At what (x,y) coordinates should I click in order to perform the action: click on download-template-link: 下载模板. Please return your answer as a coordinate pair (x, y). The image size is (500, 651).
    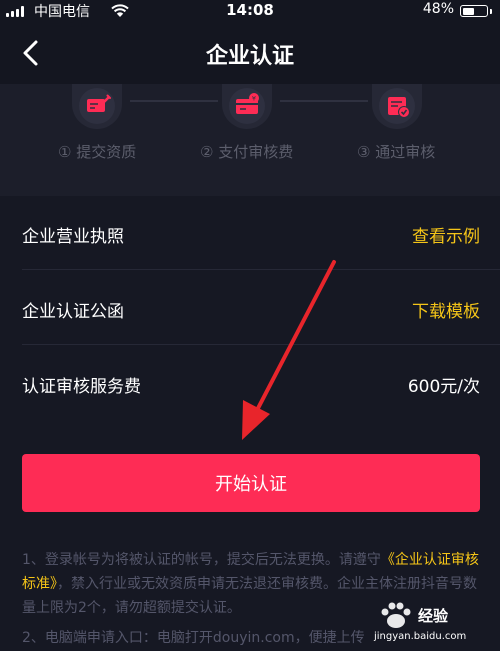
    Looking at the image, I should click on (446, 309).